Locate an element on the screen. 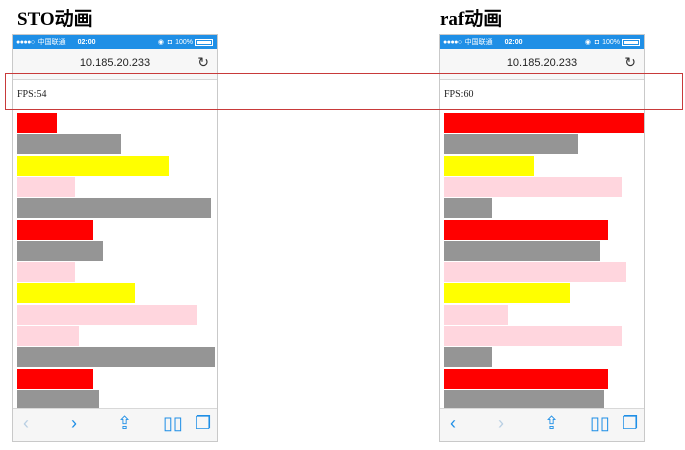 Image resolution: width=685 pixels, height=450 pixels. left-caption: STO动画 is located at coordinates (55, 19).